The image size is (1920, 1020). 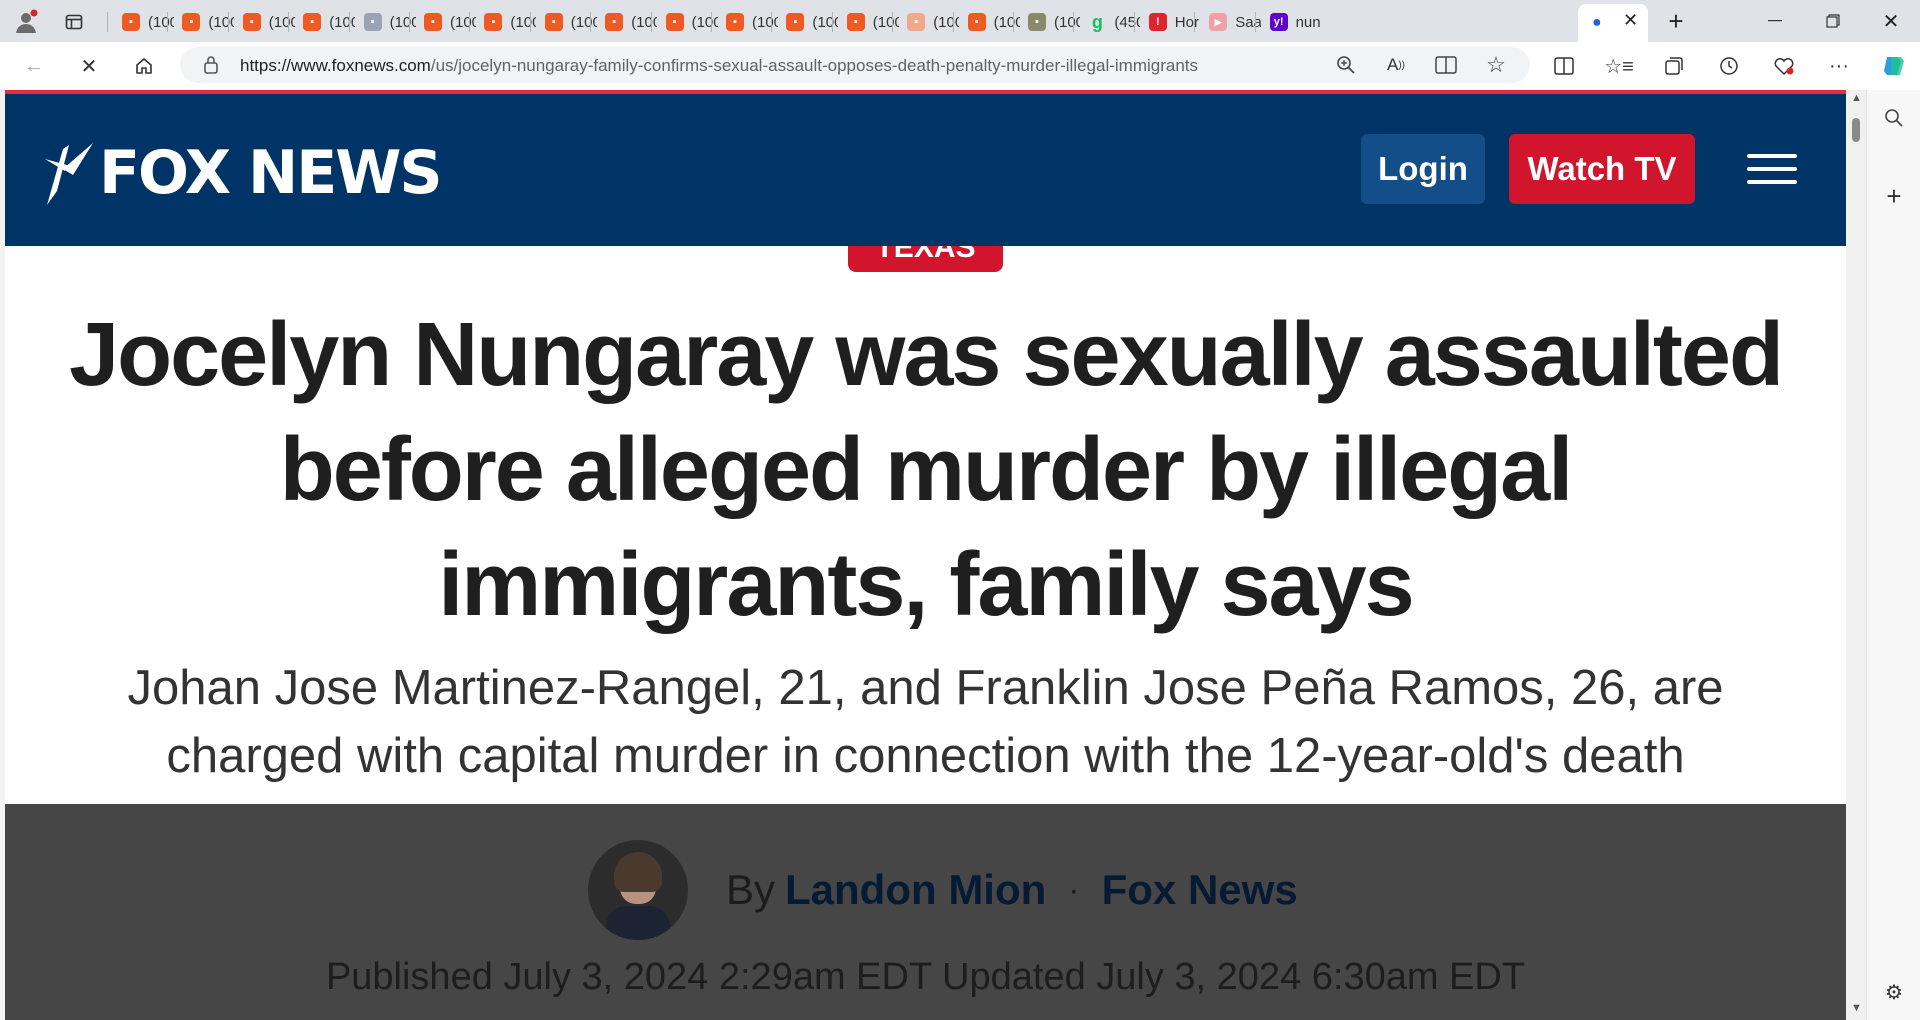 I want to click on g-letter-icon: g, so click(x=1097, y=21).